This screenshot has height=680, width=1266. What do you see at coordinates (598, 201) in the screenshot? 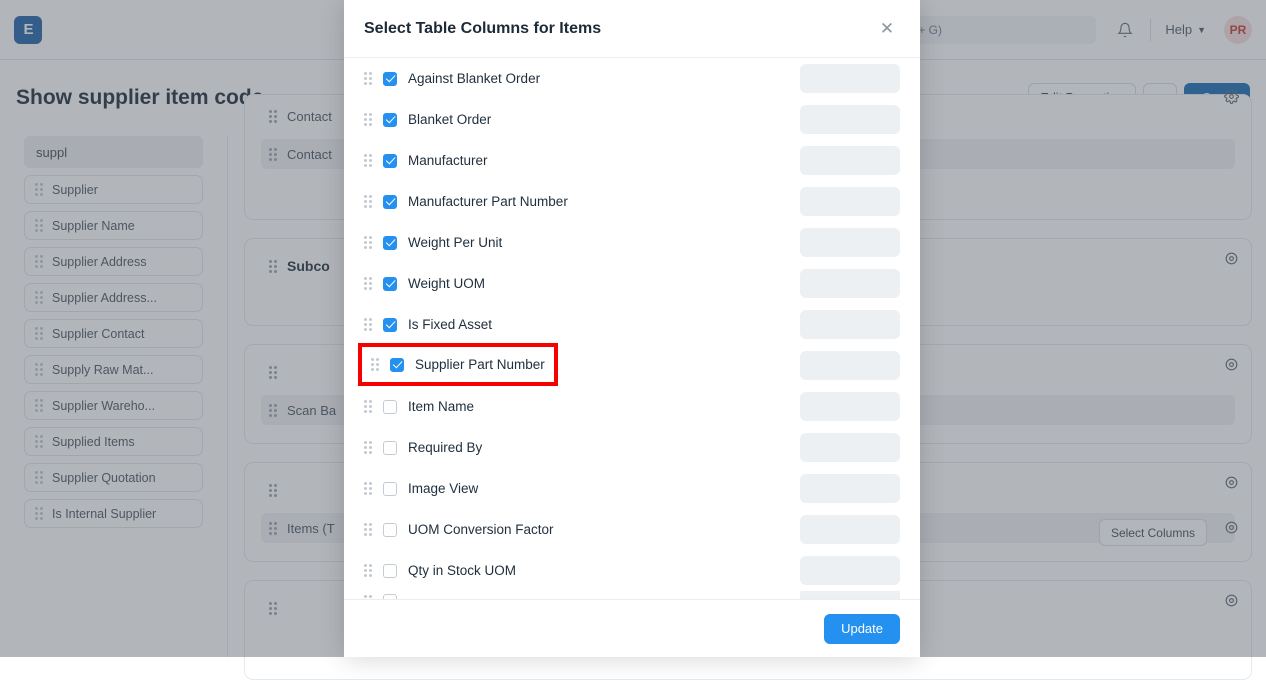
I see `column-label: Manufacturer Part Number` at bounding box center [598, 201].